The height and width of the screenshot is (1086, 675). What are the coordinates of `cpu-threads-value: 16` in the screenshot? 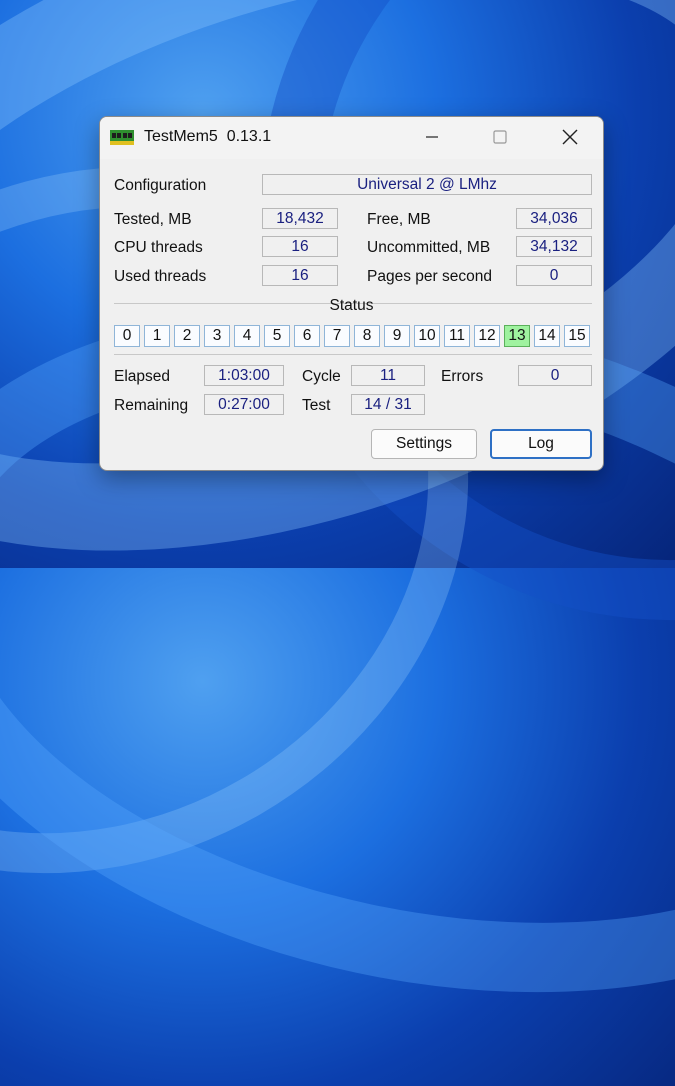 It's located at (300, 246).